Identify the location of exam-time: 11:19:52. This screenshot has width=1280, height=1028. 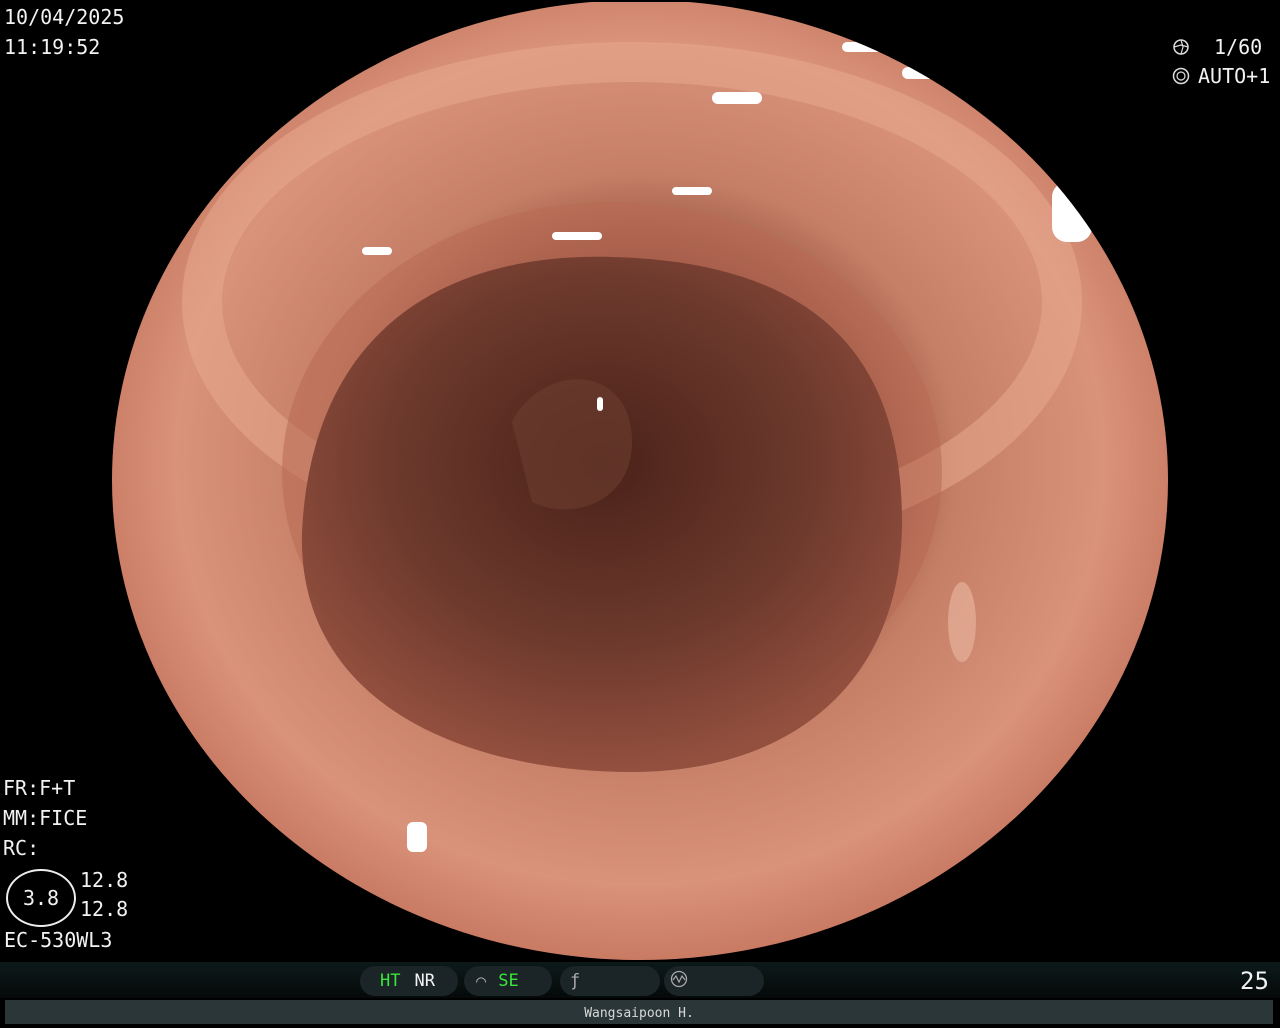
(52, 47).